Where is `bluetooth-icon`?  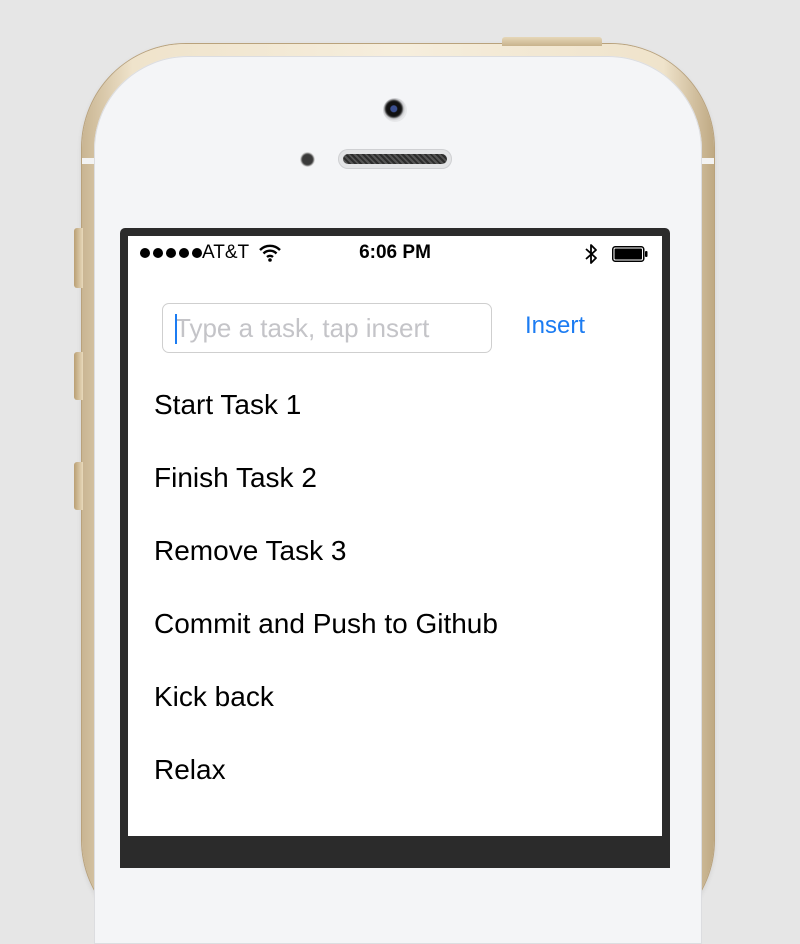
bluetooth-icon is located at coordinates (591, 254).